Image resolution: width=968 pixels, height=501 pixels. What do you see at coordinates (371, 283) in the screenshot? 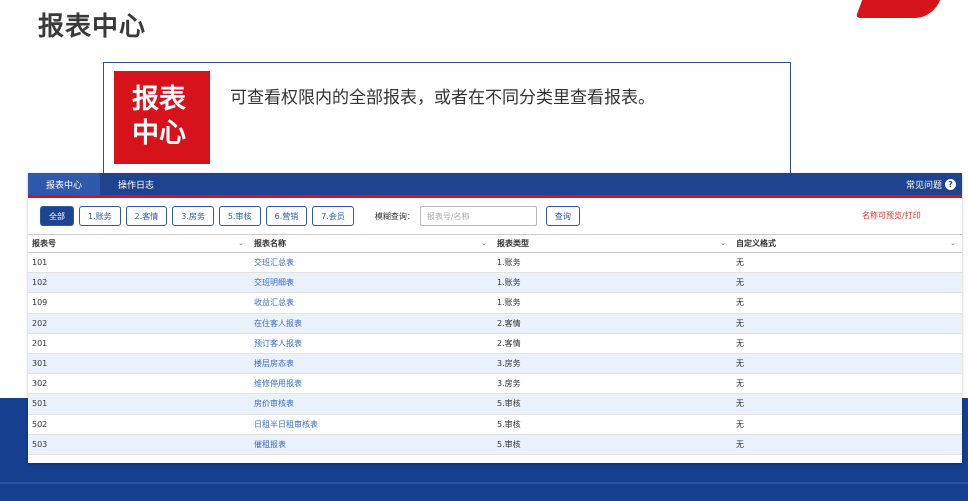
I see `cell-report-name-link: 交班明细表` at bounding box center [371, 283].